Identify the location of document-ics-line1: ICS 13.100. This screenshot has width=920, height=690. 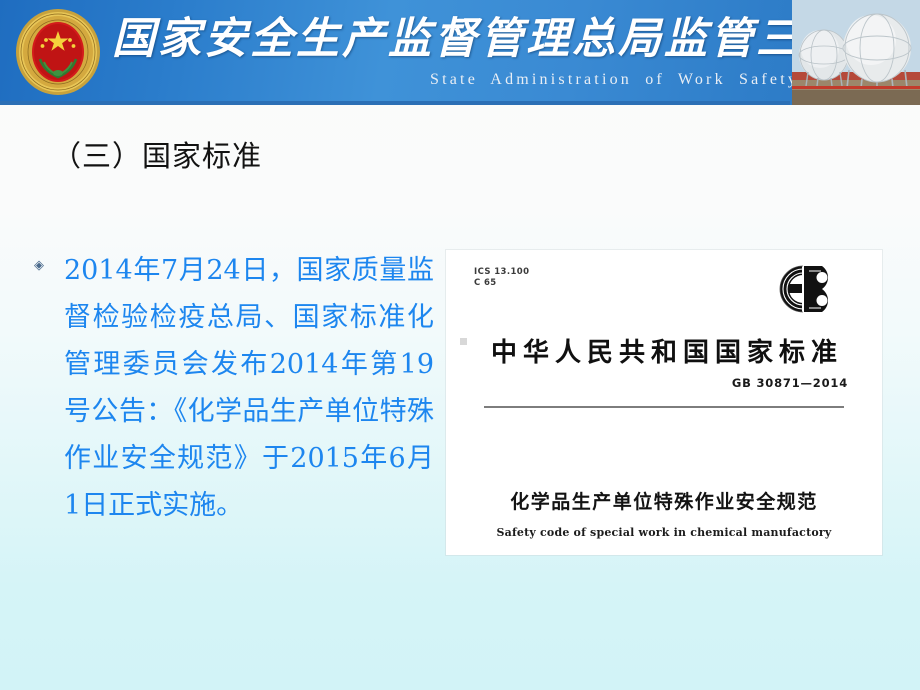
(502, 272).